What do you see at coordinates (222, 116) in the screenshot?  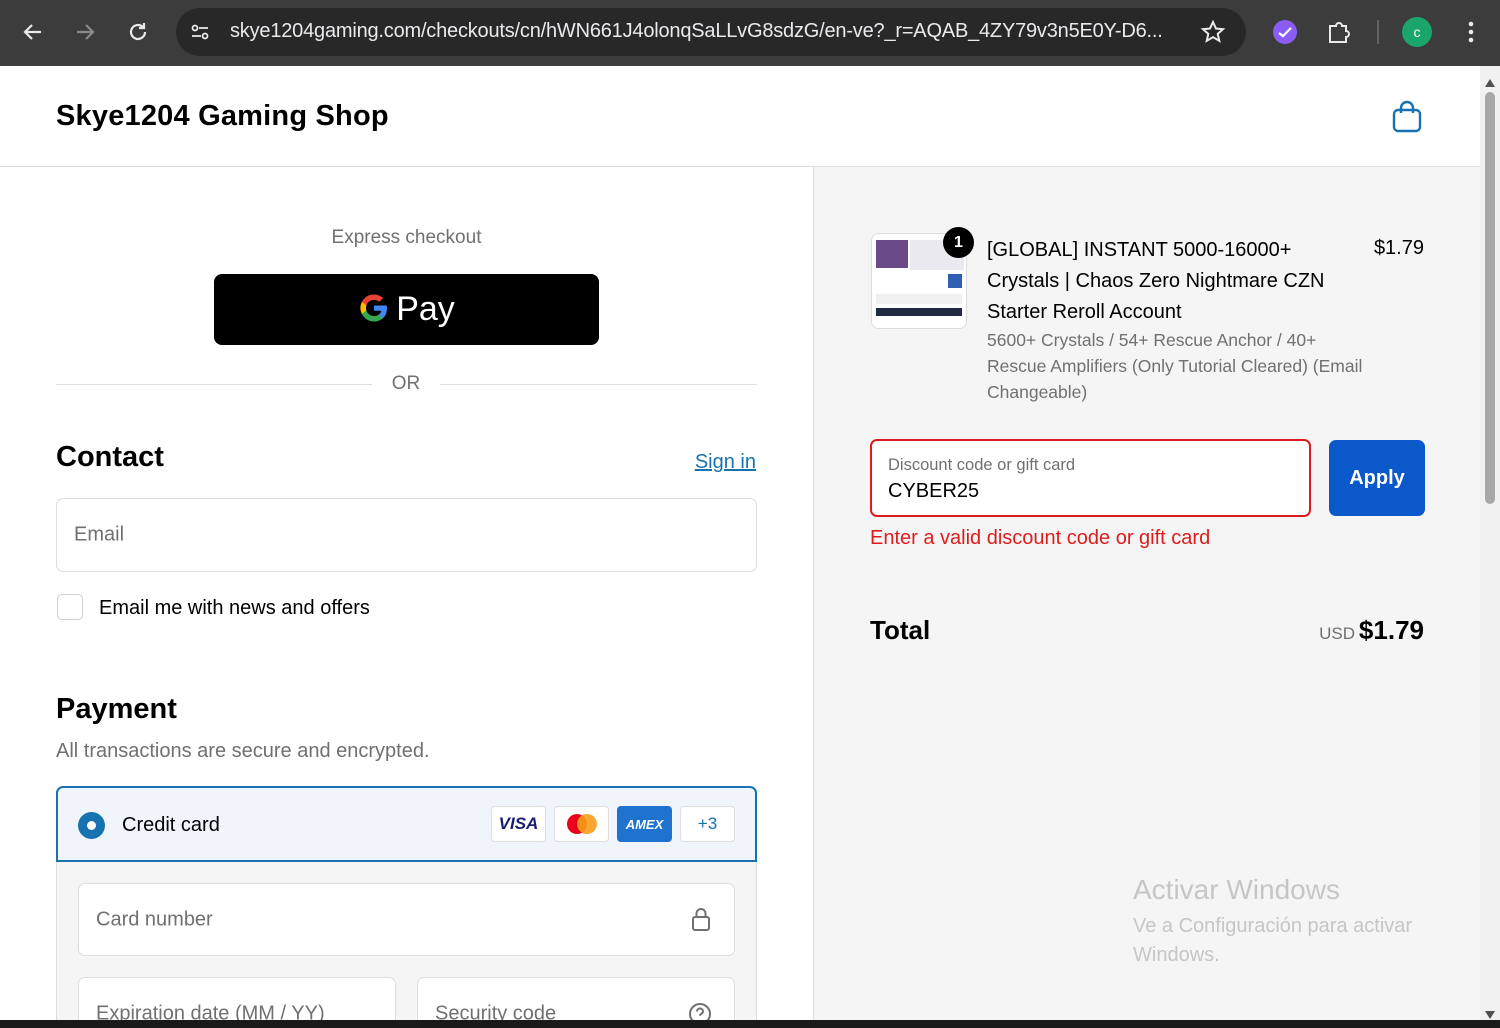 I see `shop-name: Skye1204 Gaming Shop` at bounding box center [222, 116].